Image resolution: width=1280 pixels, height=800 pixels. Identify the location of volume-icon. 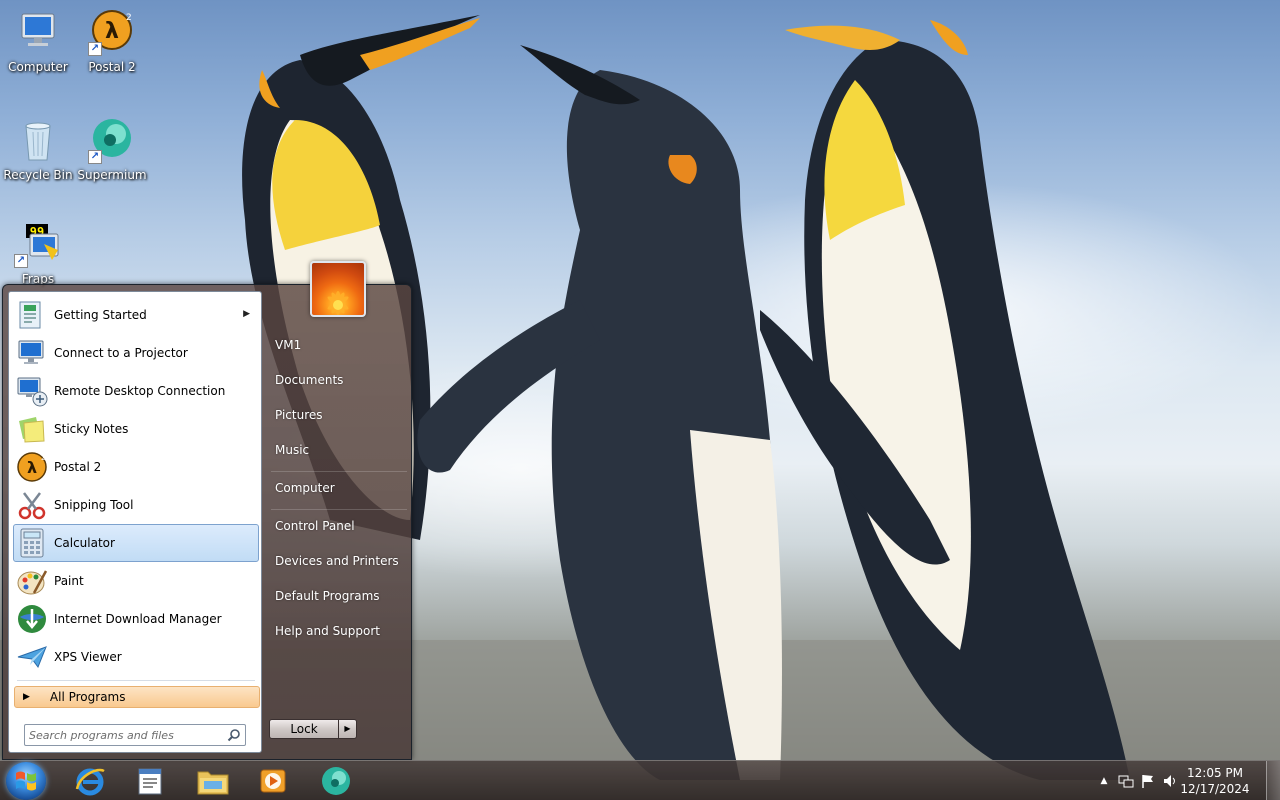
(1170, 781).